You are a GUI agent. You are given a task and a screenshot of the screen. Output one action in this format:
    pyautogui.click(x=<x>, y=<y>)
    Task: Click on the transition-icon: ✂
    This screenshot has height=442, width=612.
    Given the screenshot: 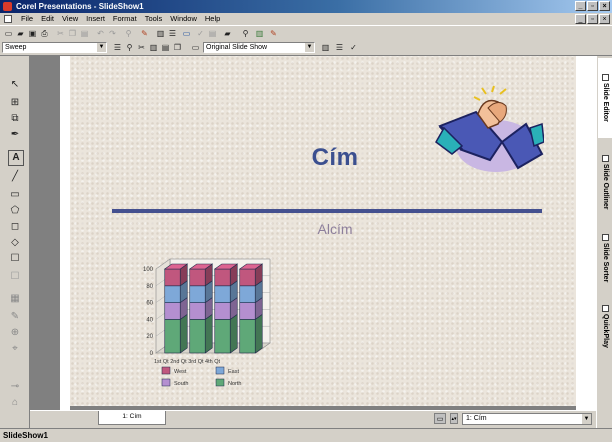 What is the action you would take?
    pyautogui.click(x=141, y=47)
    